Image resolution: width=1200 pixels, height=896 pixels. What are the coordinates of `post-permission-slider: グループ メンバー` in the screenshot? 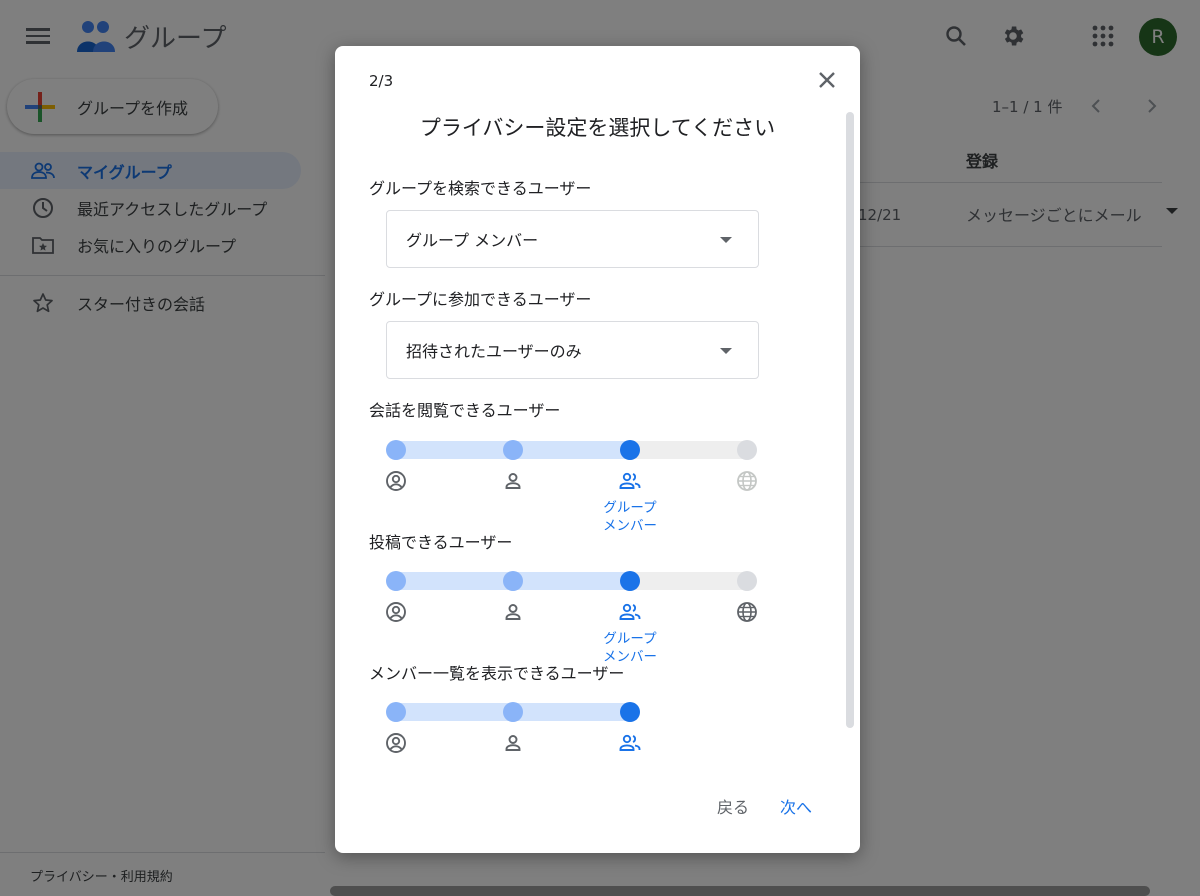 It's located at (572, 615).